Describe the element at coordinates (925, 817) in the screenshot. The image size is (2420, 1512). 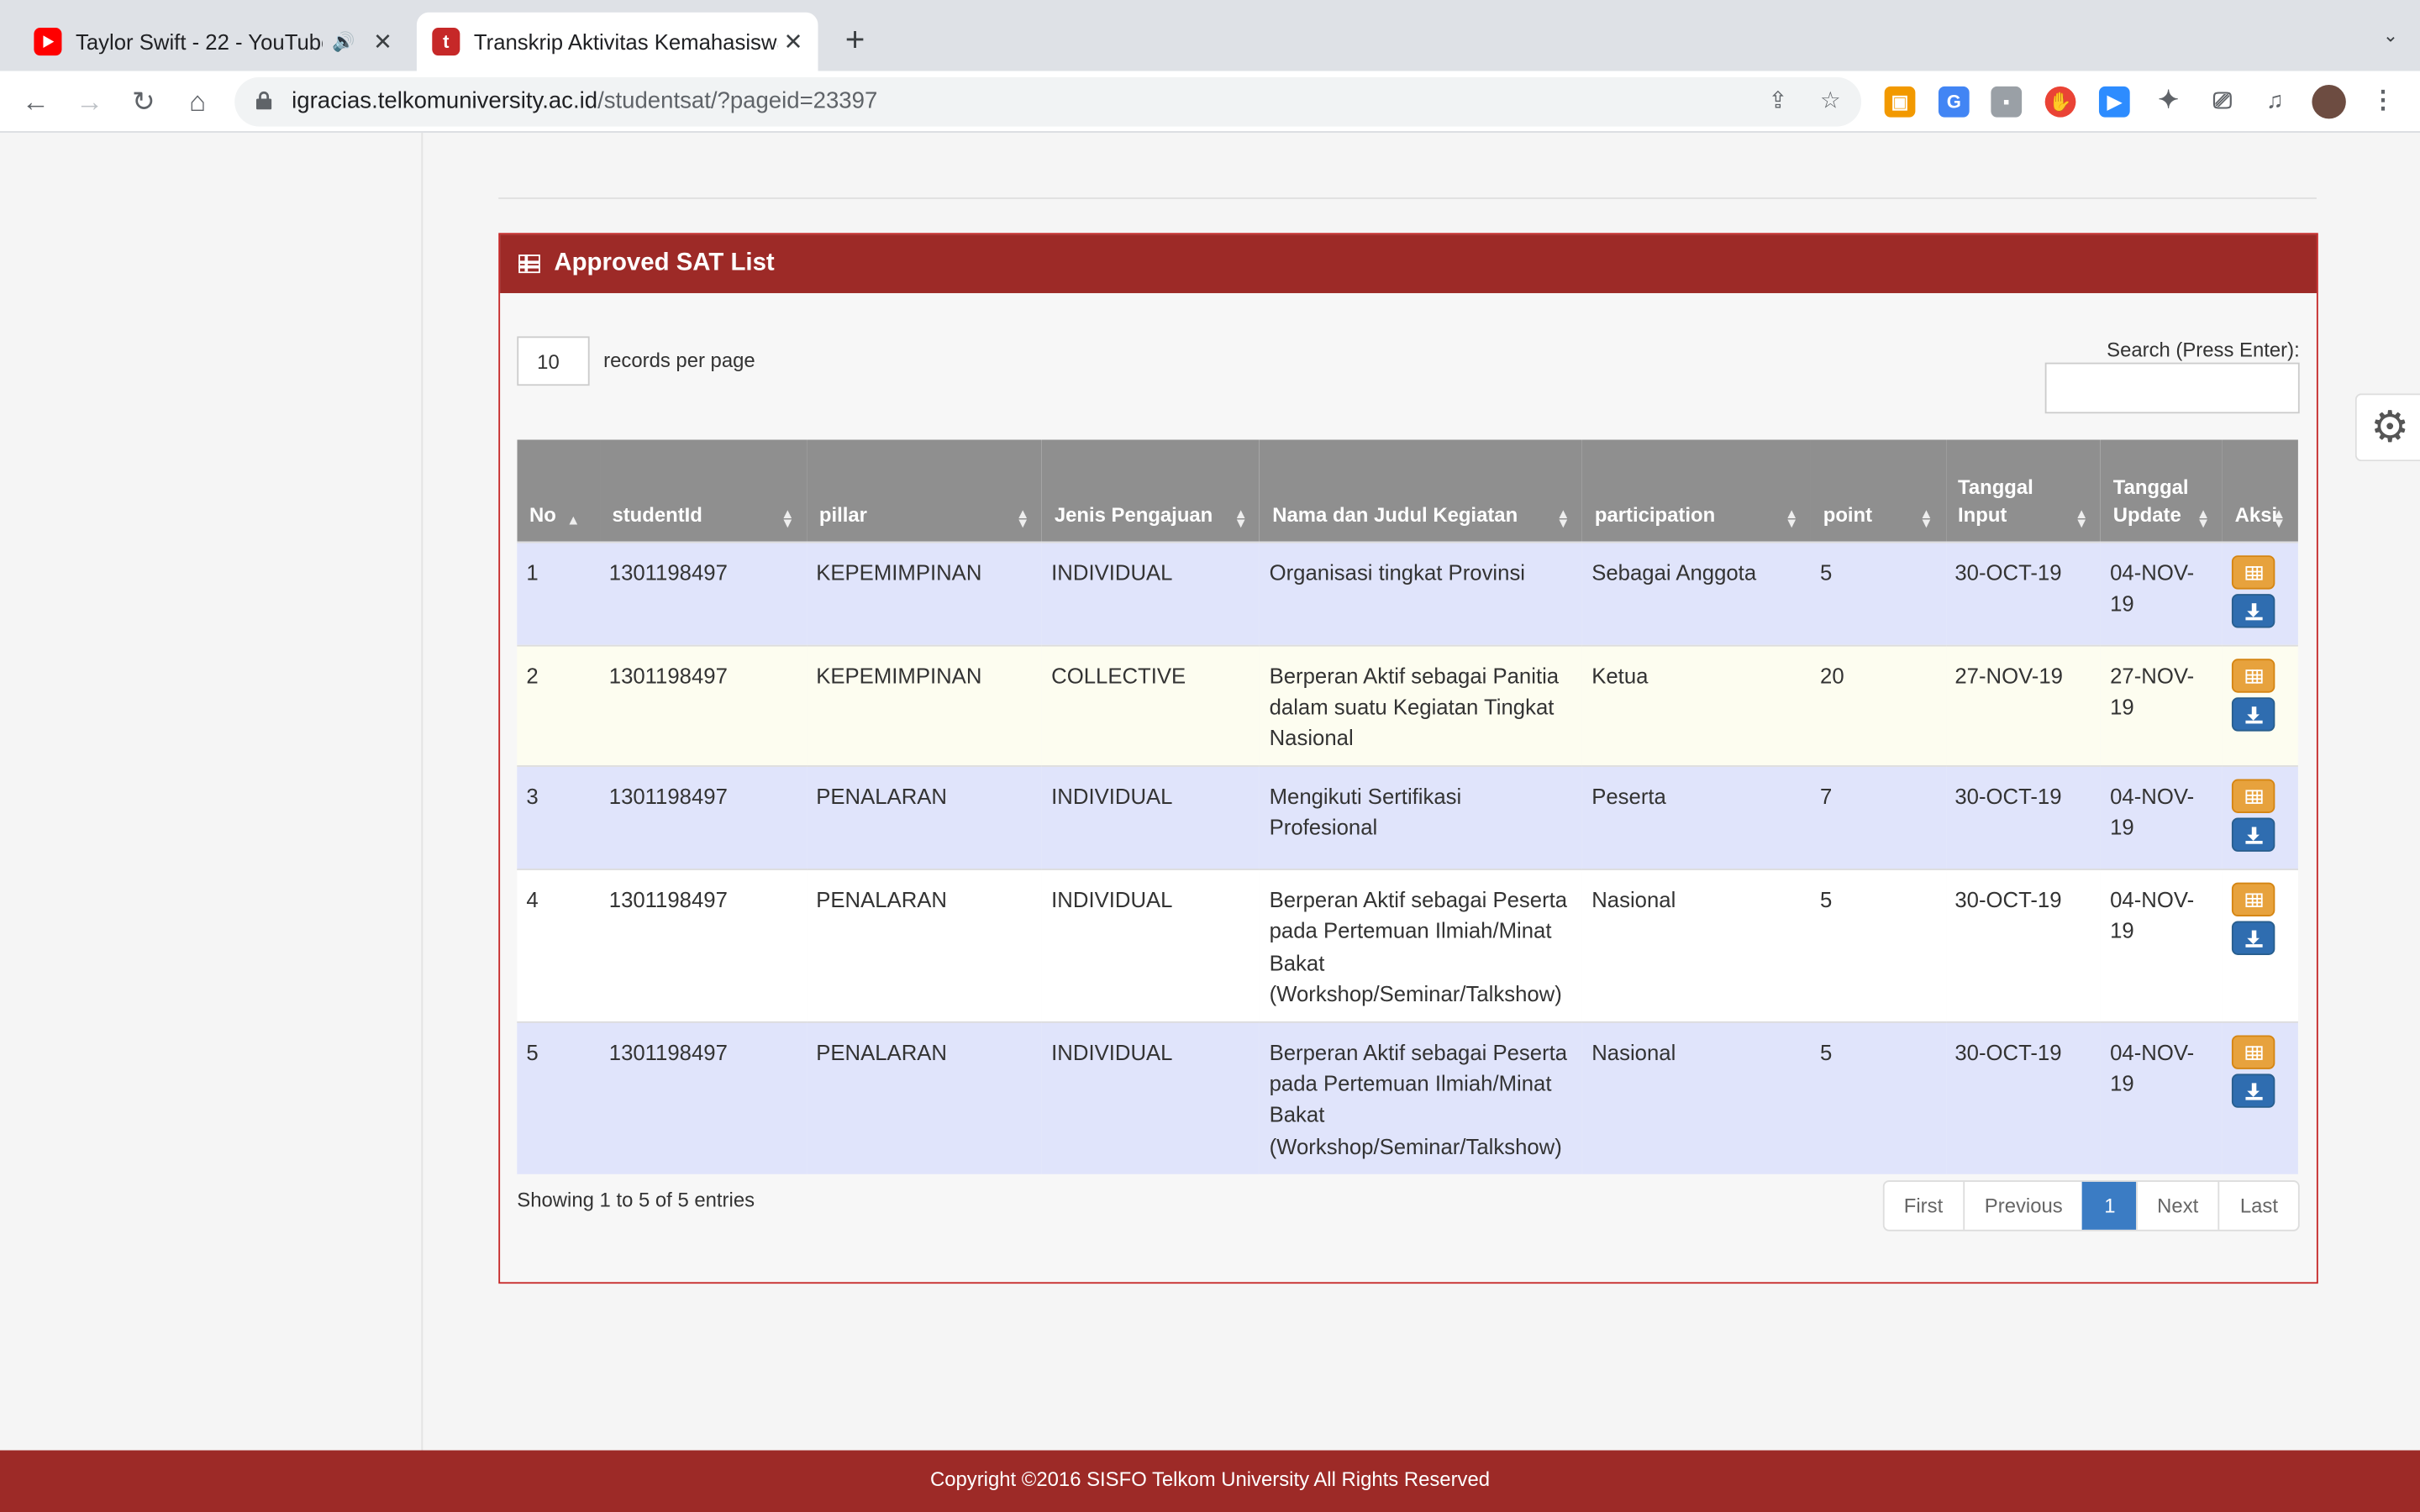
I see `cell-pillar: PENALARAN` at that location.